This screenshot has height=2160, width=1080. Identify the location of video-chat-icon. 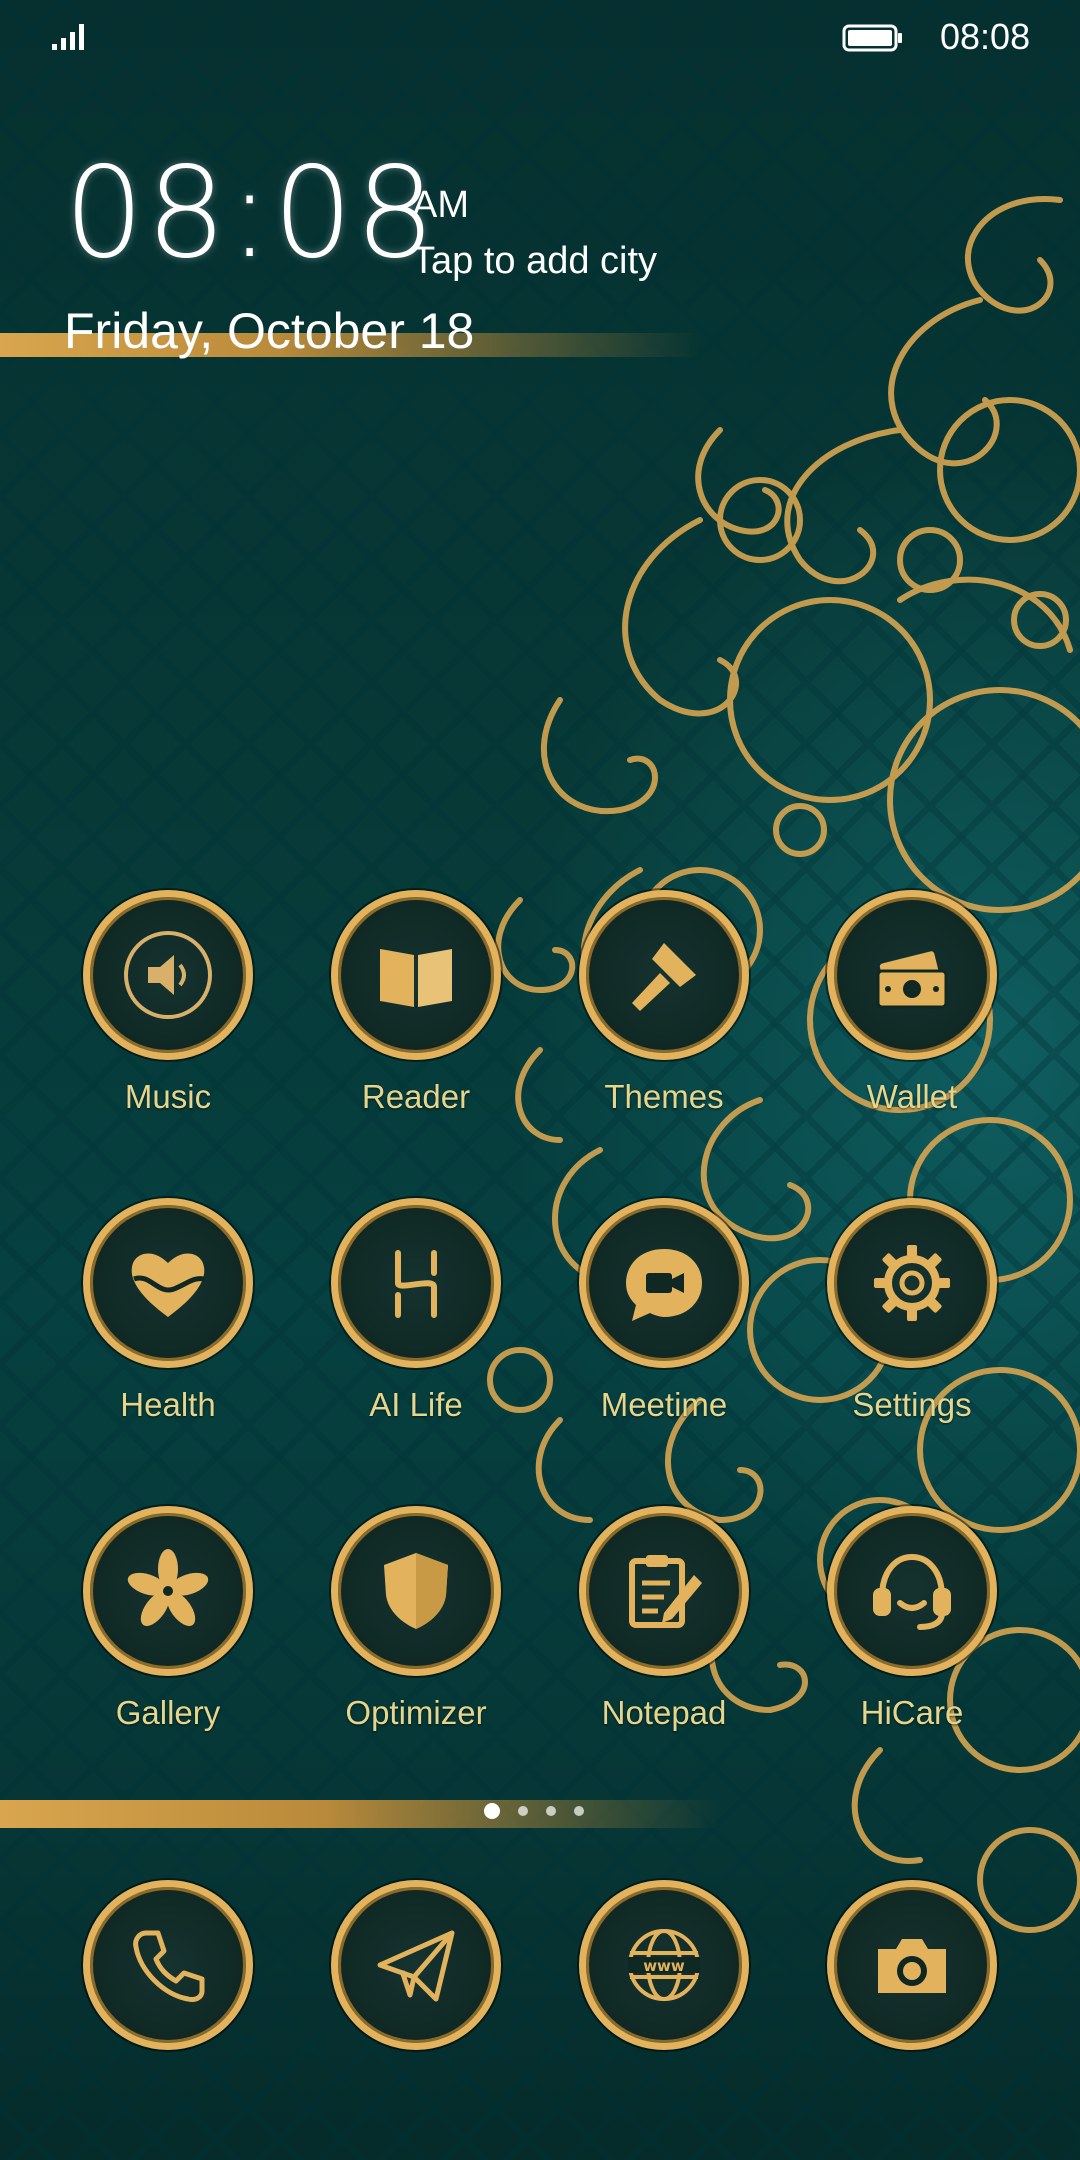
(664, 1283).